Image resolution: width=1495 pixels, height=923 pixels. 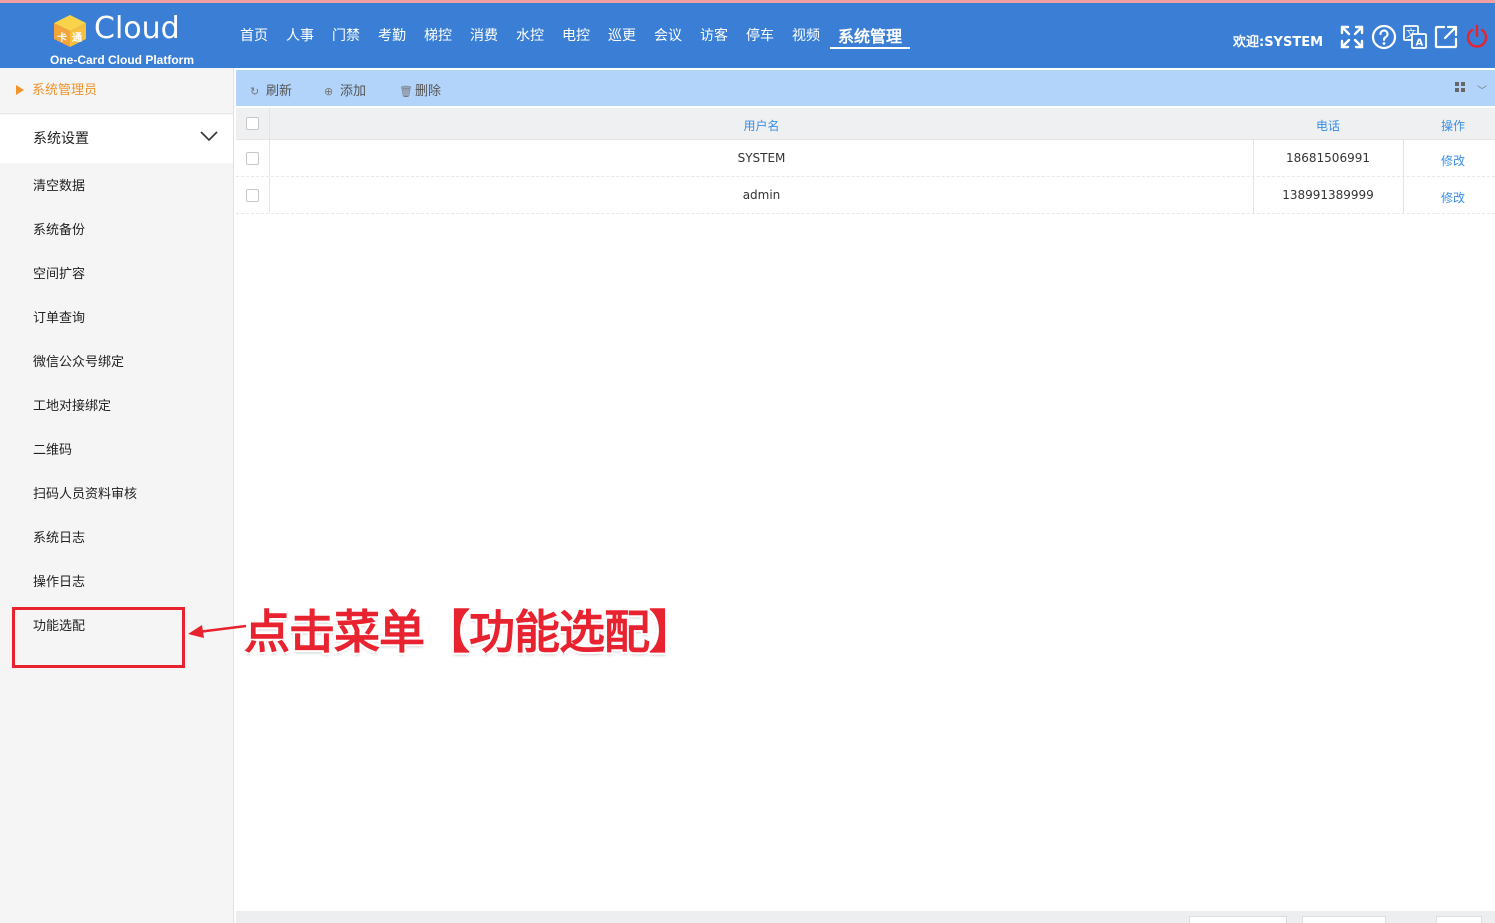 I want to click on nav-home: 首页, so click(x=254, y=36).